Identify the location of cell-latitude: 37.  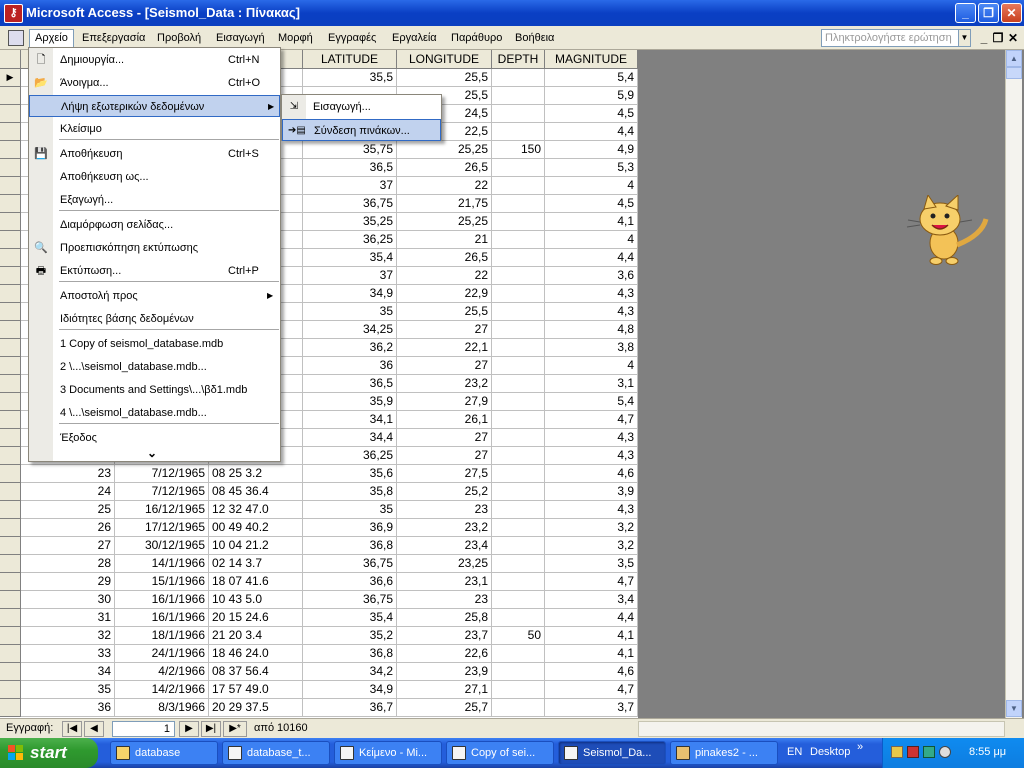
(350, 186).